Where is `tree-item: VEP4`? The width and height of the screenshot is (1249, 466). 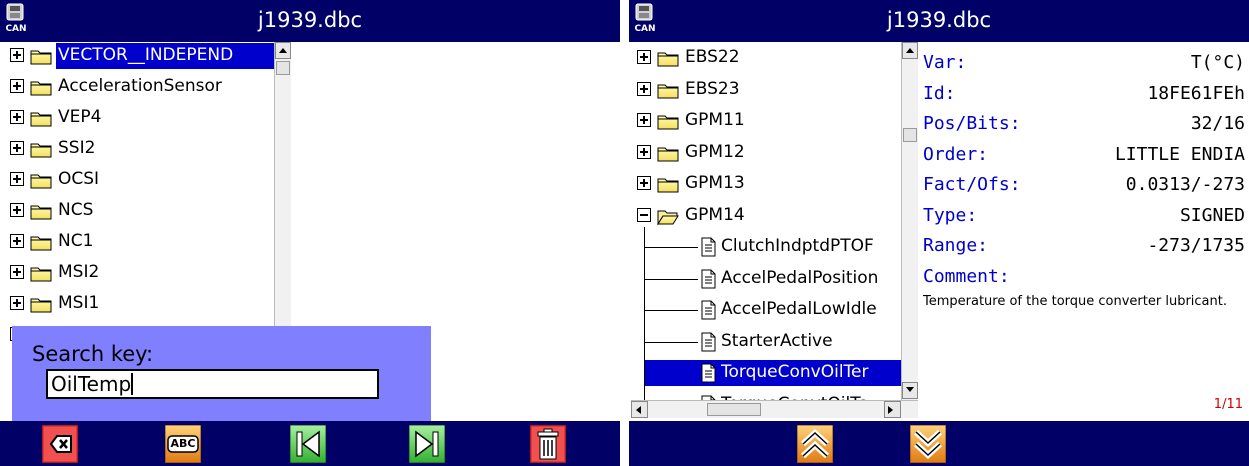 tree-item: VEP4 is located at coordinates (139, 117).